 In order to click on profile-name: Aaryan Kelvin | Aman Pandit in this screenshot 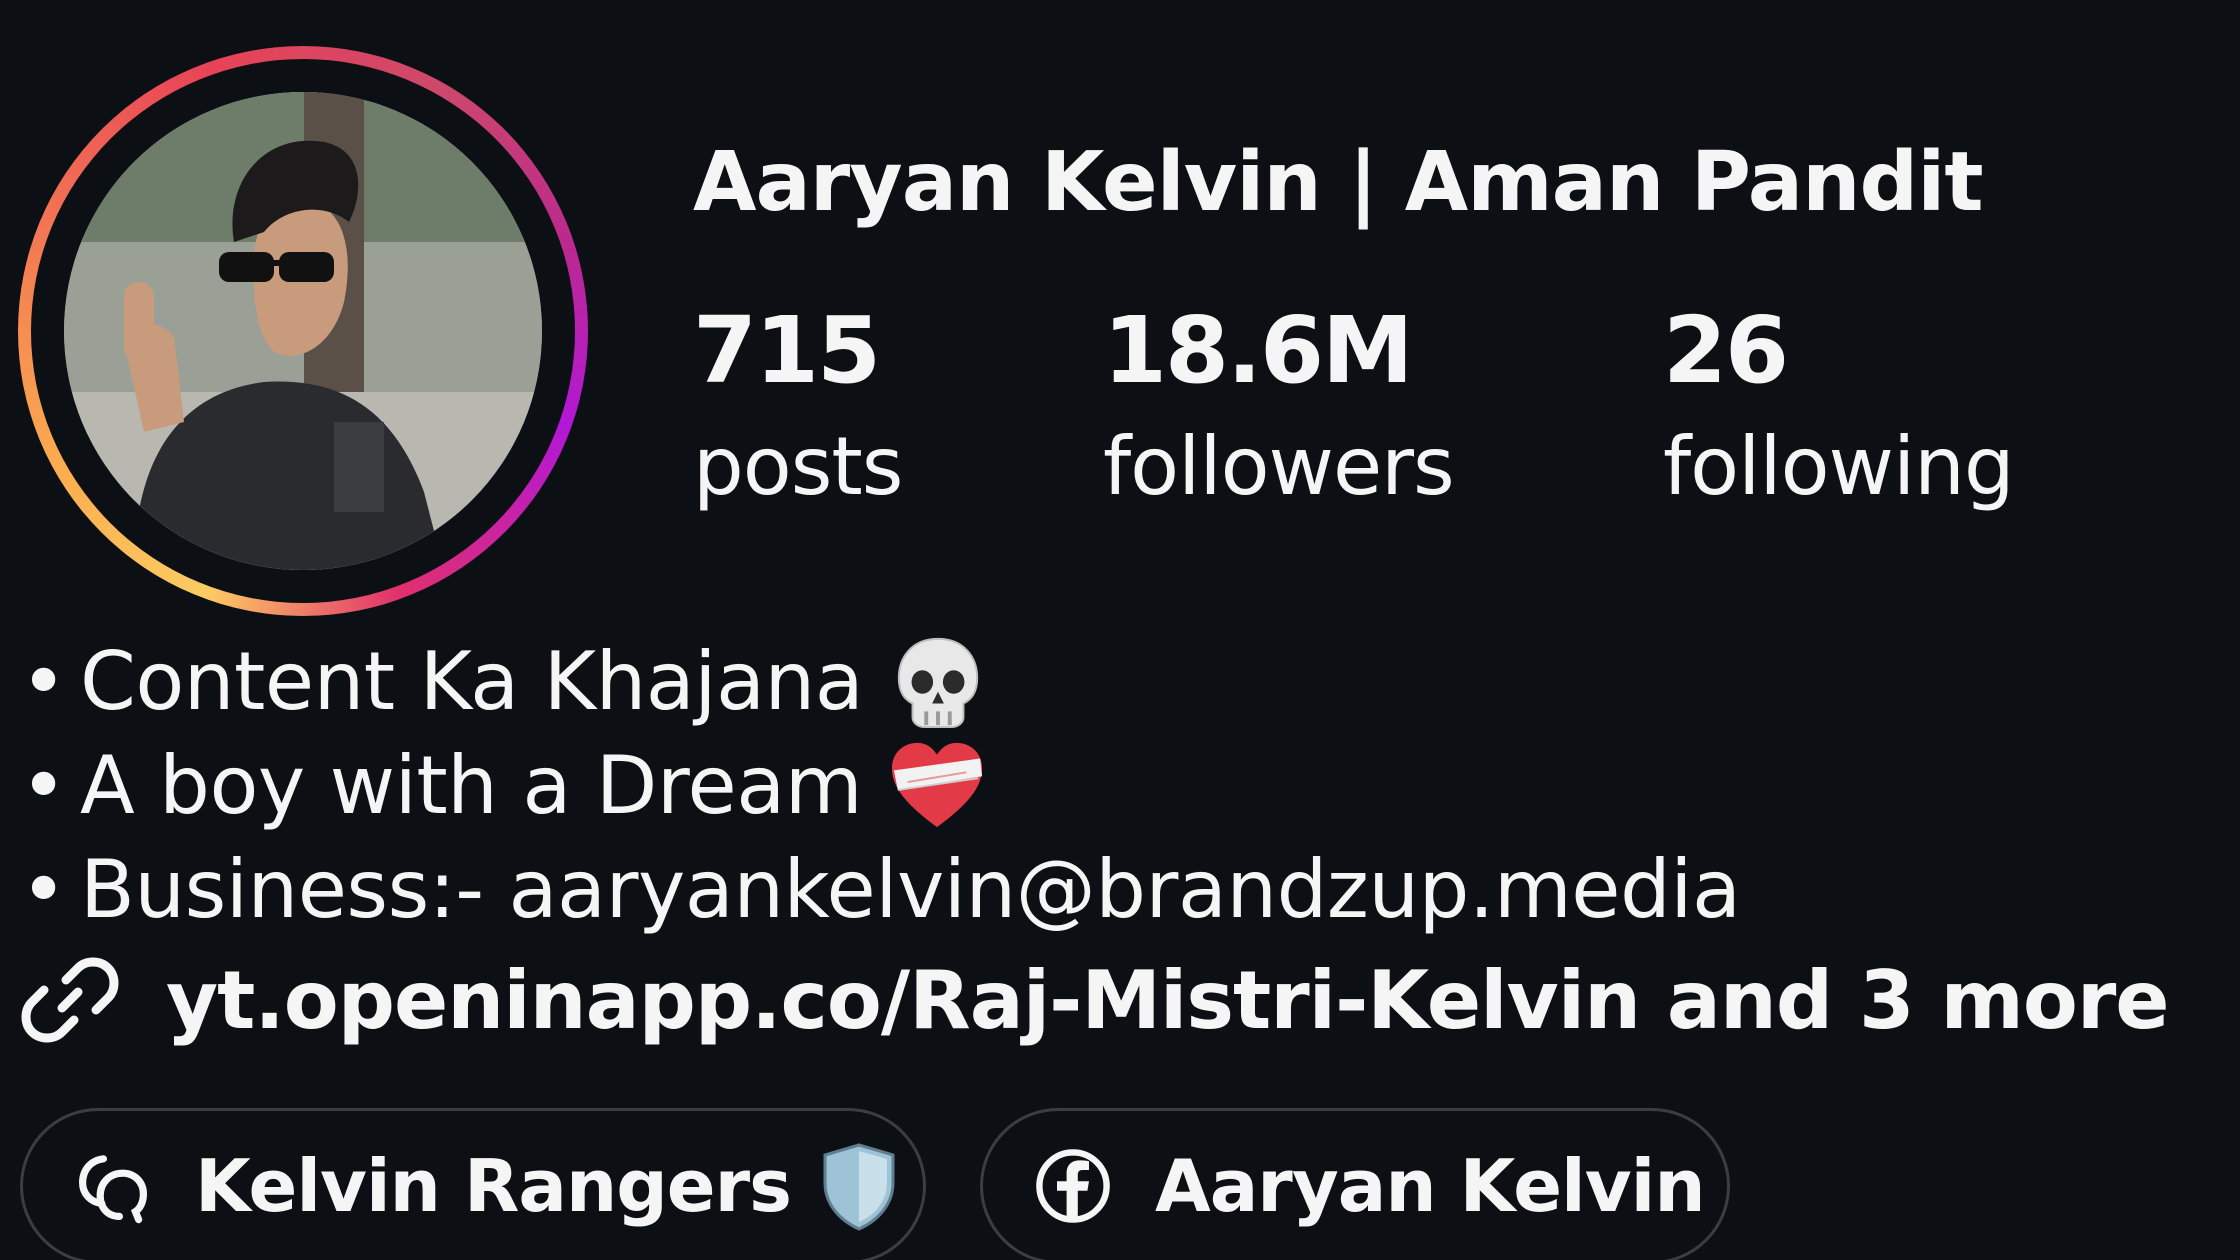, I will do `click(1338, 182)`.